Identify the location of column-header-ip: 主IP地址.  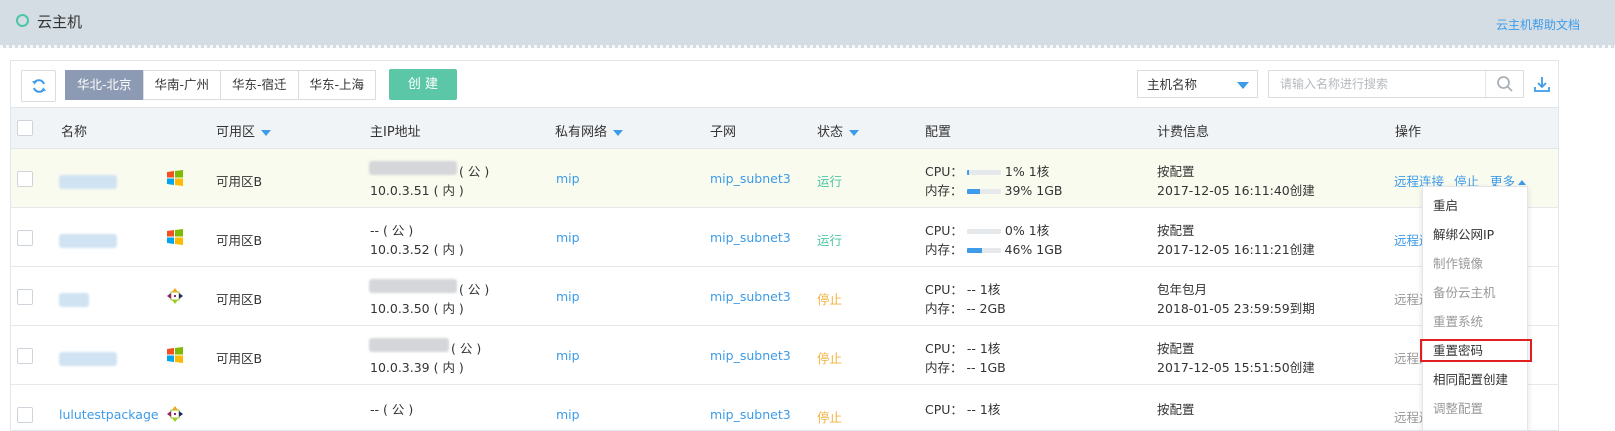
(395, 132).